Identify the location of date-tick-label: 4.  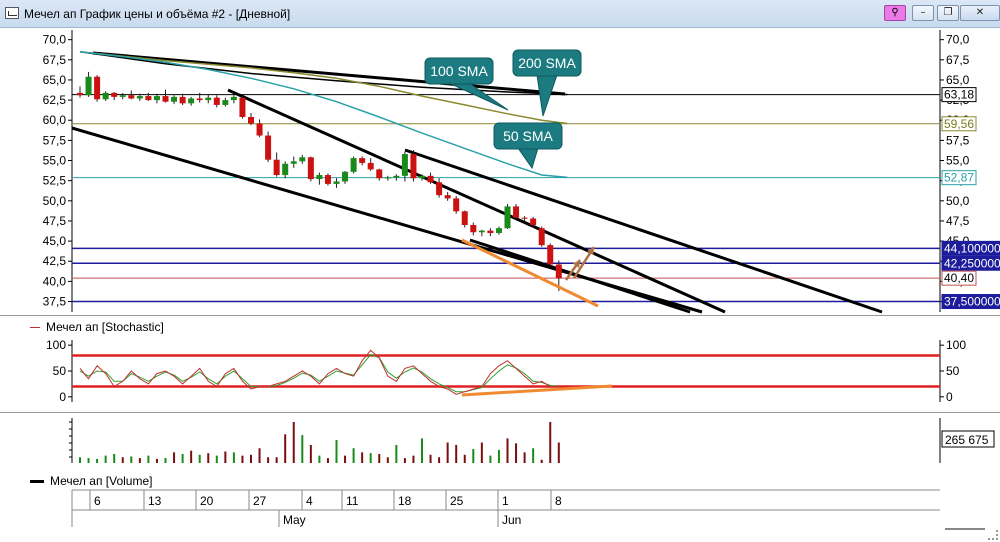
(309, 501).